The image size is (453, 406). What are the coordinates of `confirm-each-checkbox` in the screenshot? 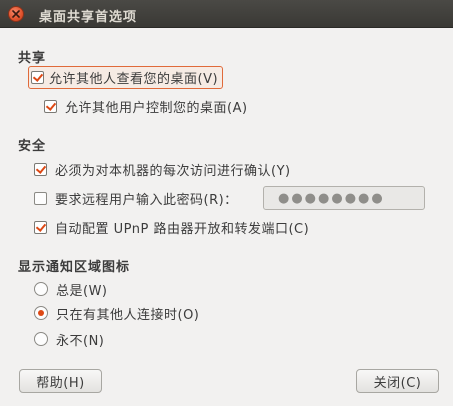 It's located at (40, 169).